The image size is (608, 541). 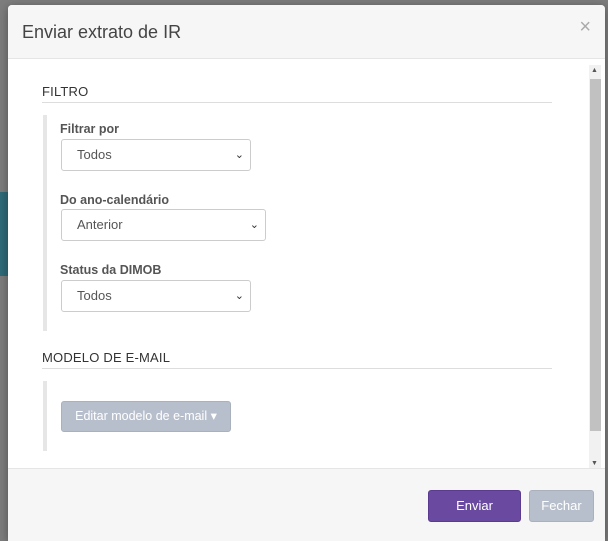 What do you see at coordinates (306, 32) in the screenshot?
I see `modal-header: Enviar extrato de IR ×` at bounding box center [306, 32].